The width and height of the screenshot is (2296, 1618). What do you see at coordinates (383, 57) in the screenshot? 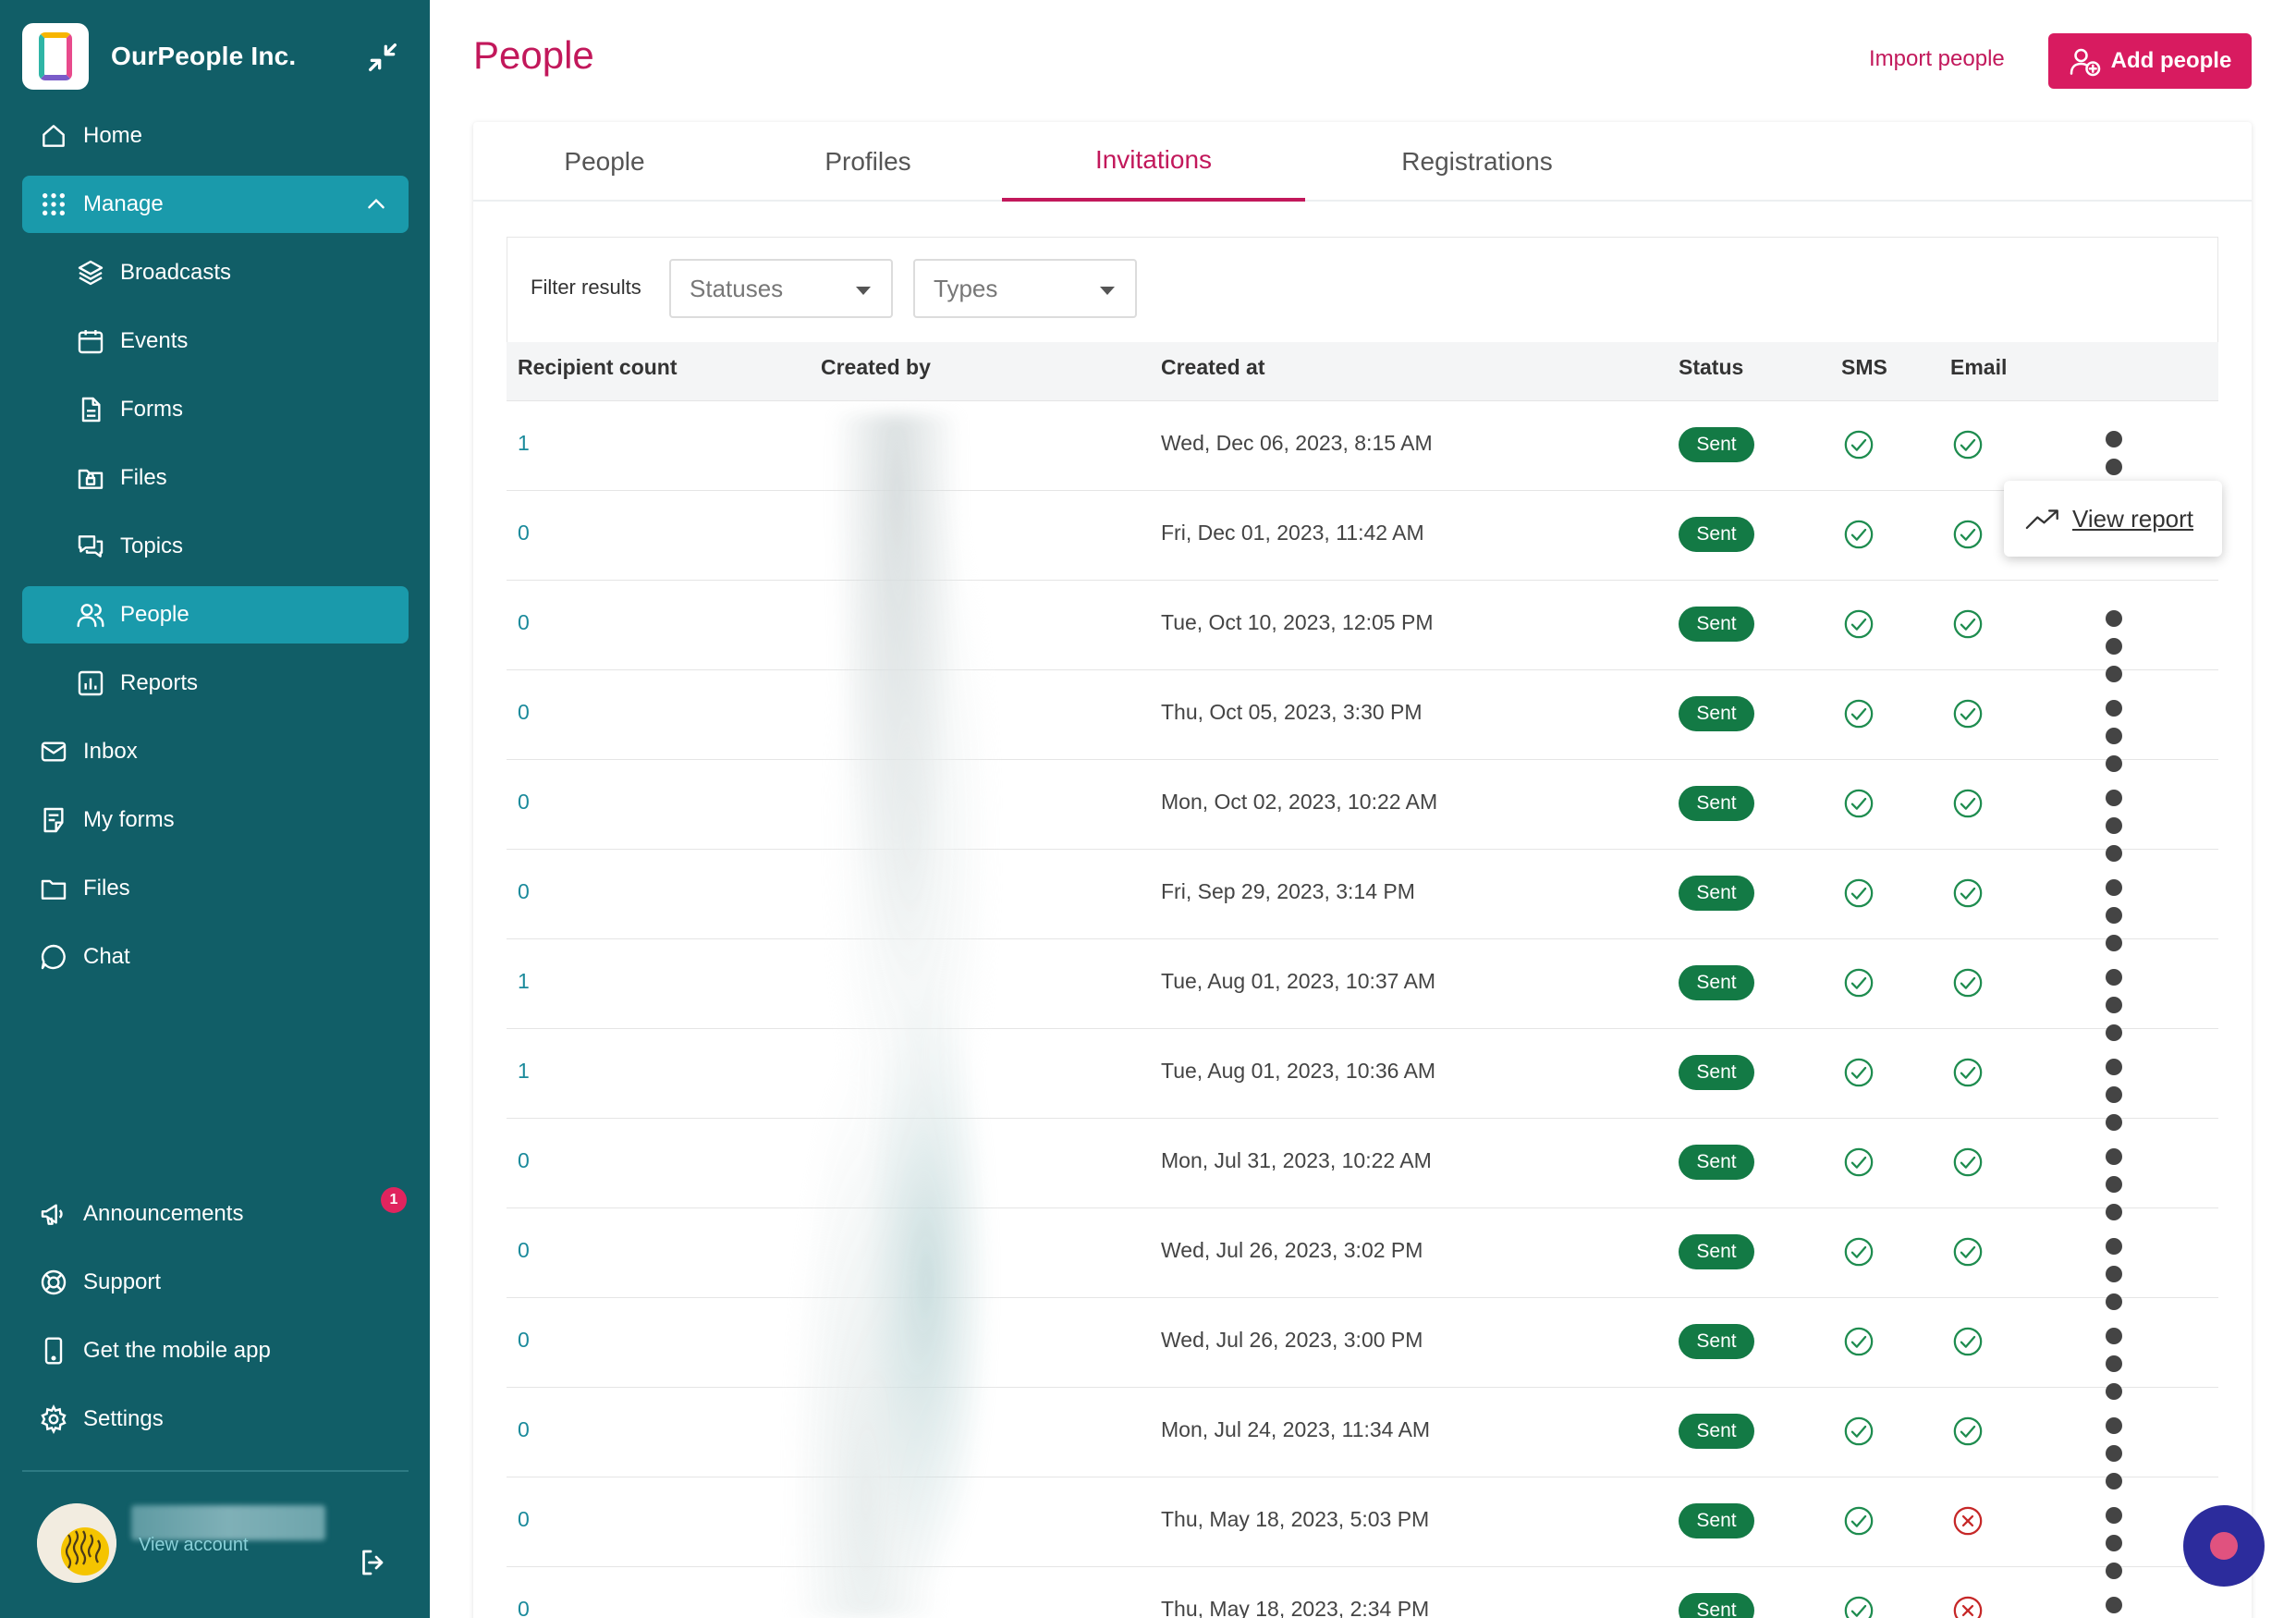
I see `collapse-sidebar-icon` at bounding box center [383, 57].